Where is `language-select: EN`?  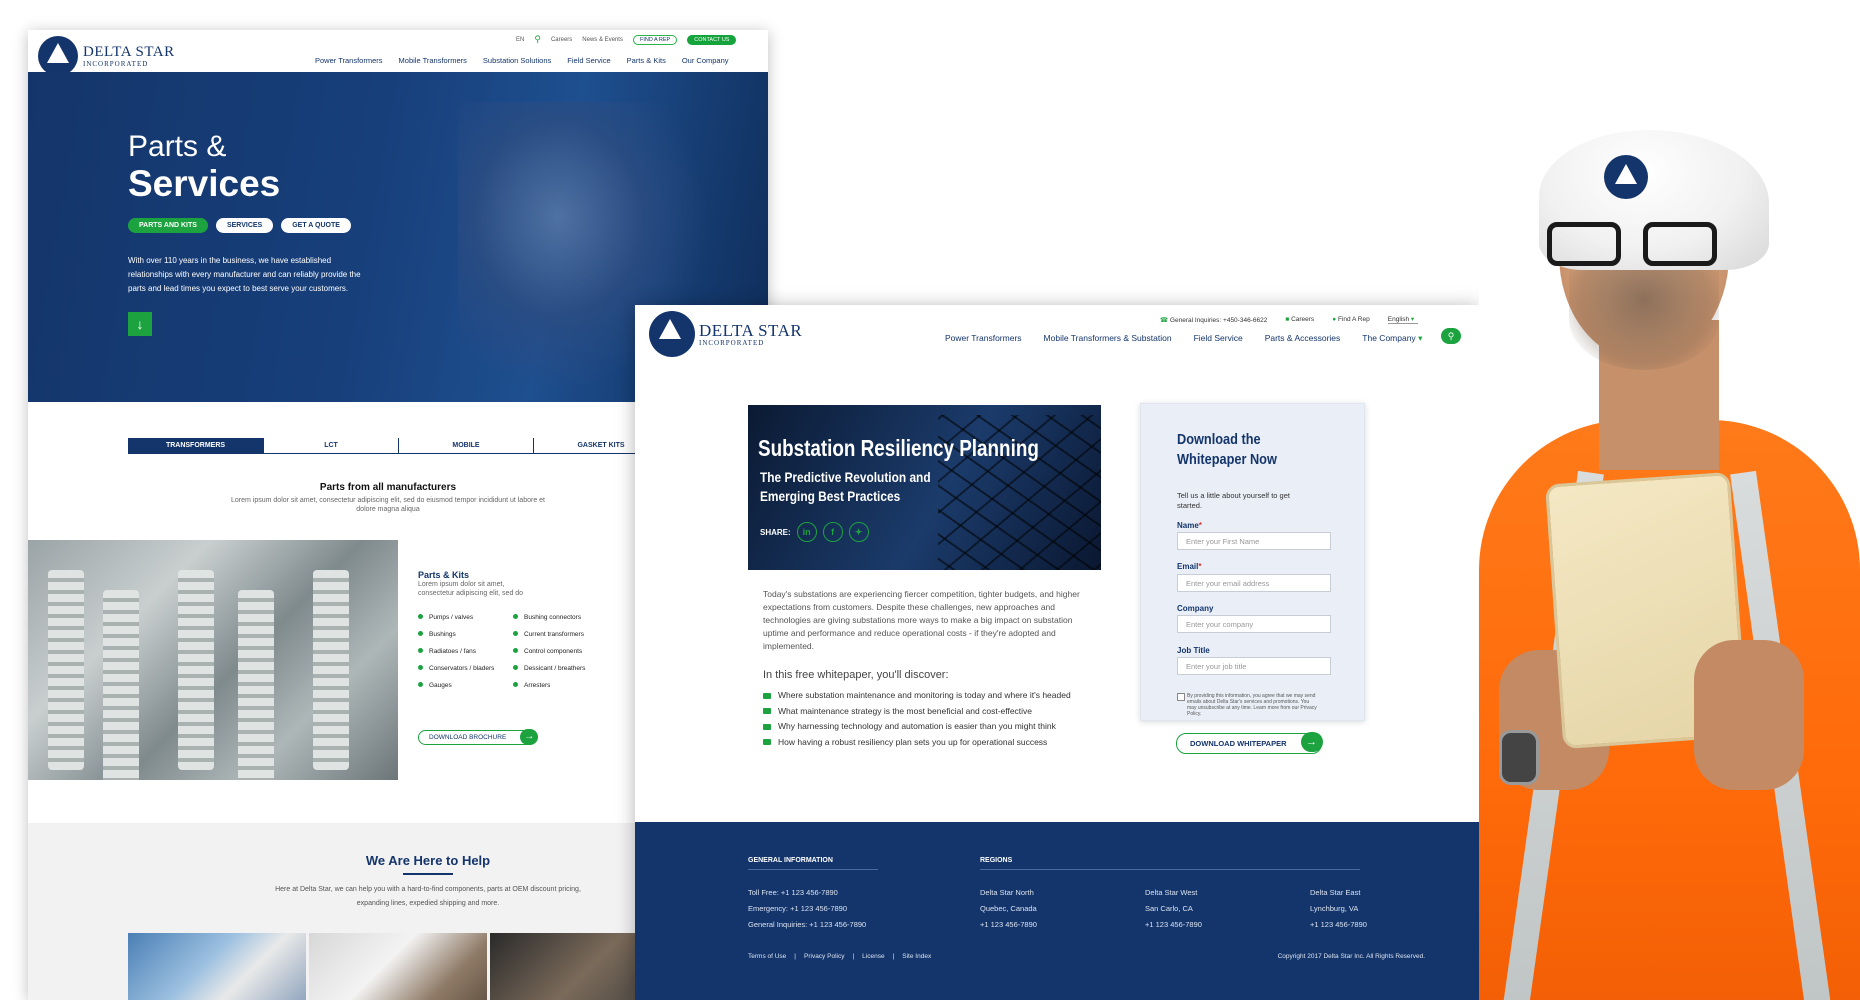 language-select: EN is located at coordinates (520, 40).